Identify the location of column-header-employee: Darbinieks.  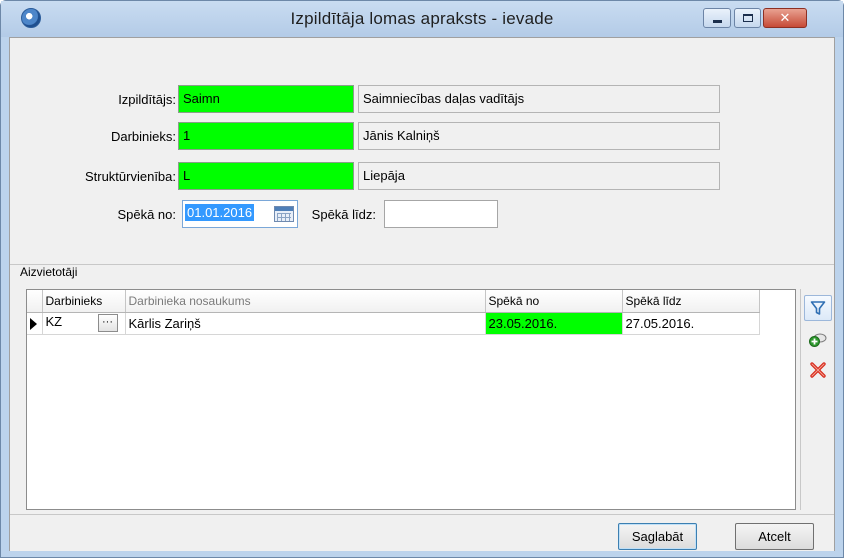
(84, 301).